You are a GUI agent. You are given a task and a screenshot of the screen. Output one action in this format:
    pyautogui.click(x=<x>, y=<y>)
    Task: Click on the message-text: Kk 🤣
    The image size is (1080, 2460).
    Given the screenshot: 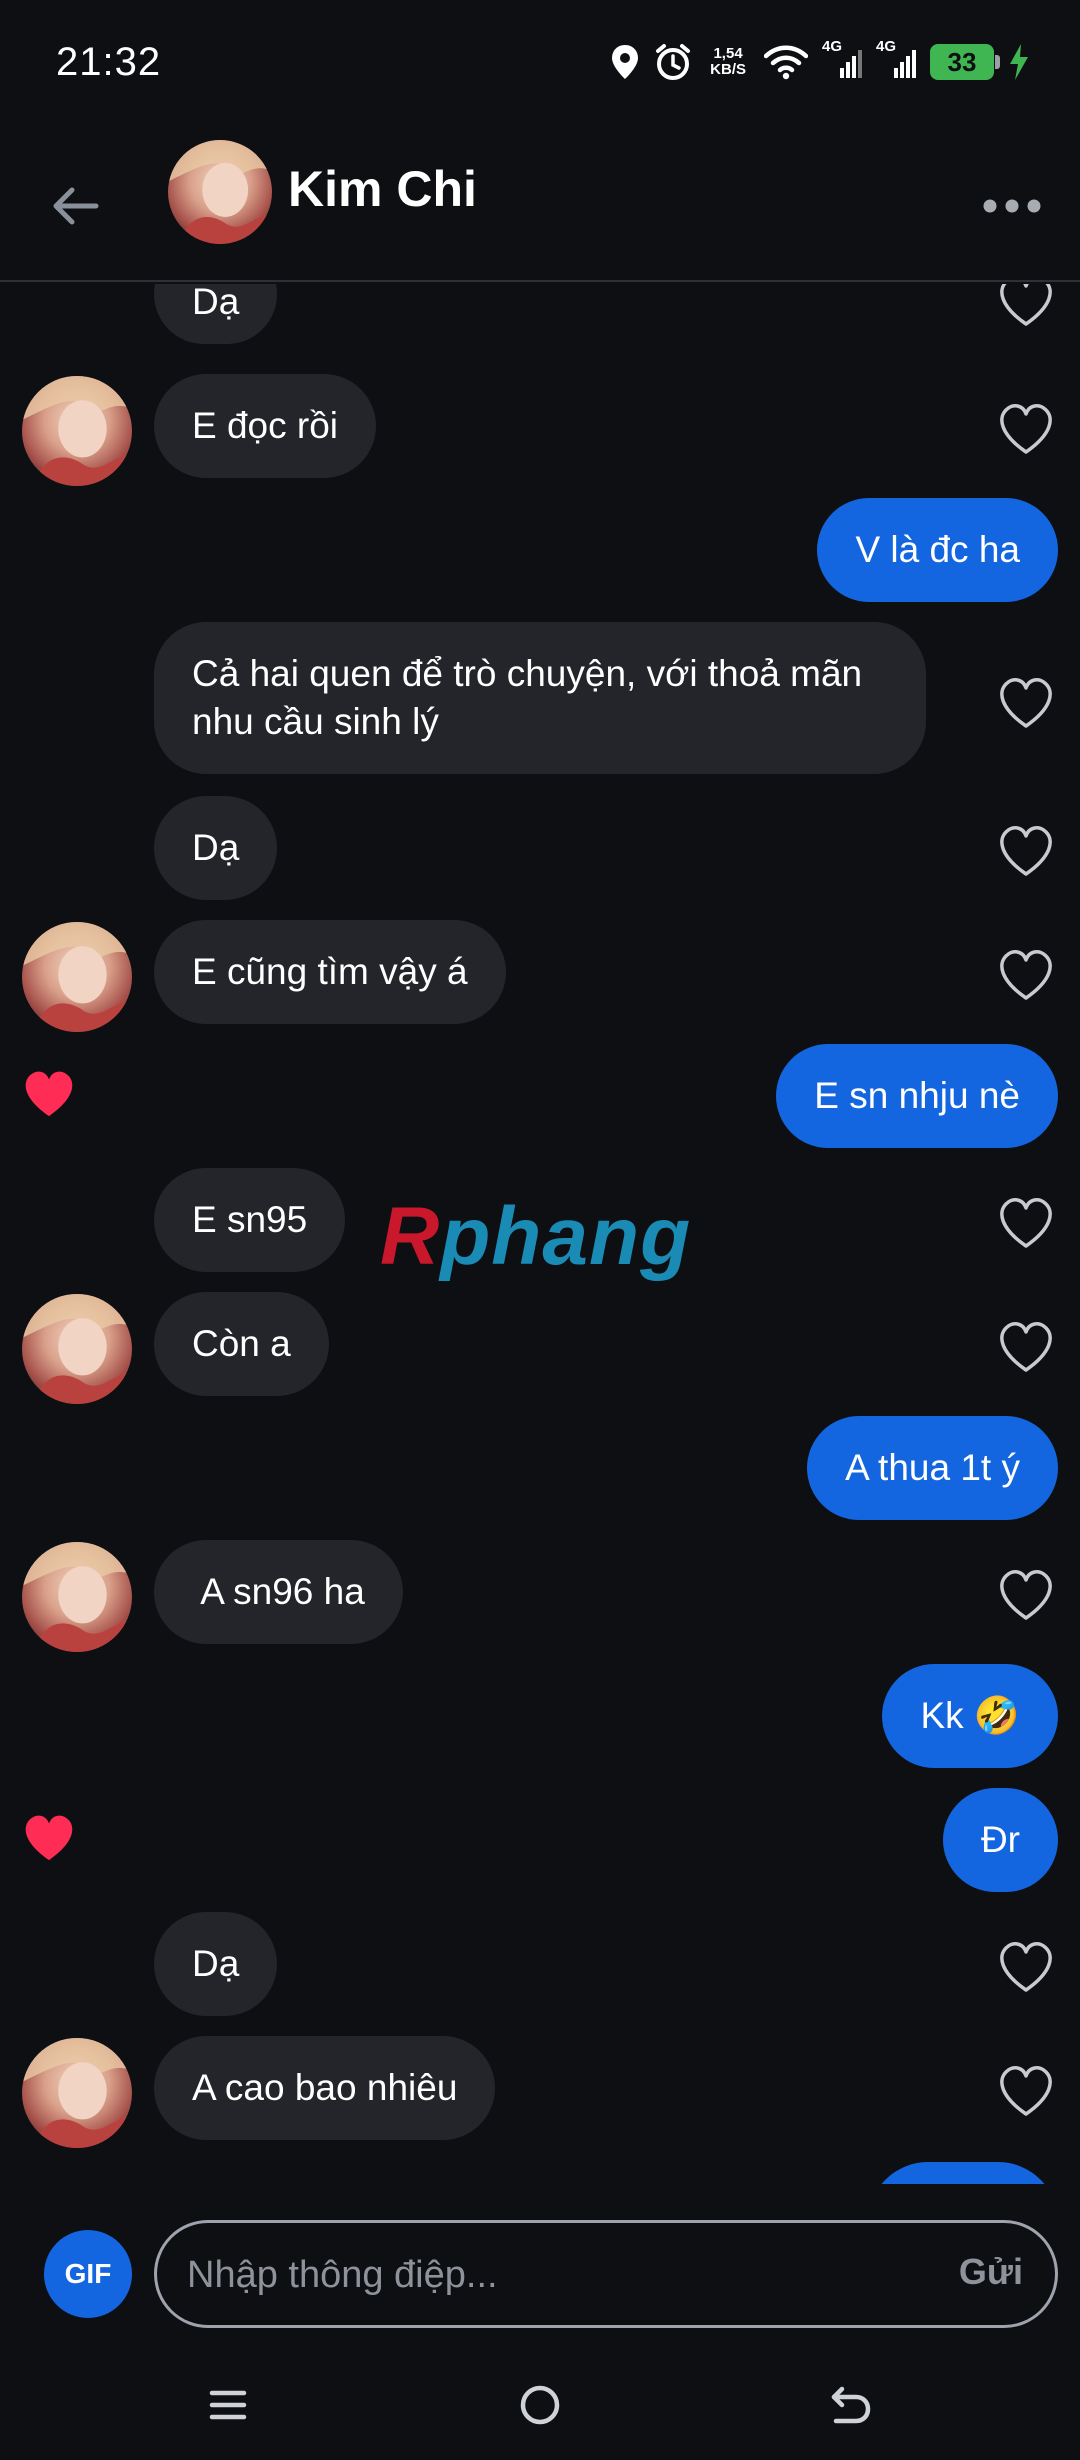 What is the action you would take?
    pyautogui.click(x=970, y=1715)
    